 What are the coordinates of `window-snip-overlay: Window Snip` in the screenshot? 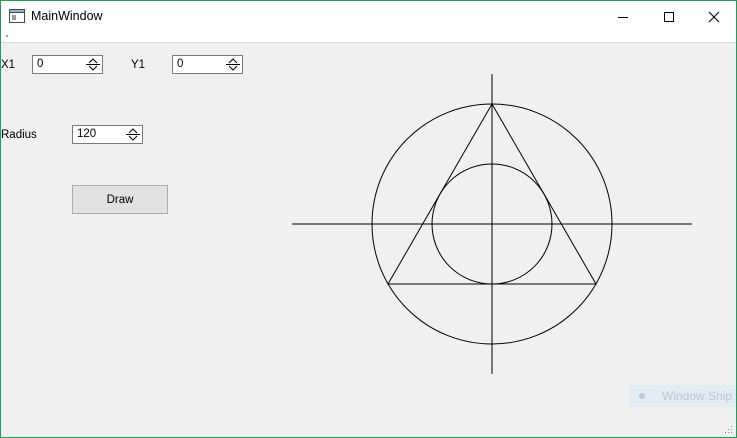 It's located at (683, 396).